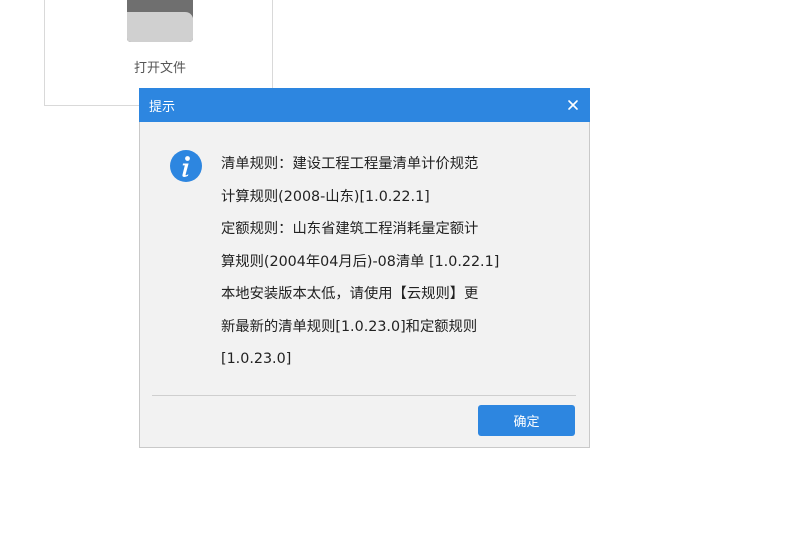 This screenshot has width=806, height=548. Describe the element at coordinates (350, 294) in the screenshot. I see `message-line: 本地安装版本太低，请使用【云规则】更` at that location.